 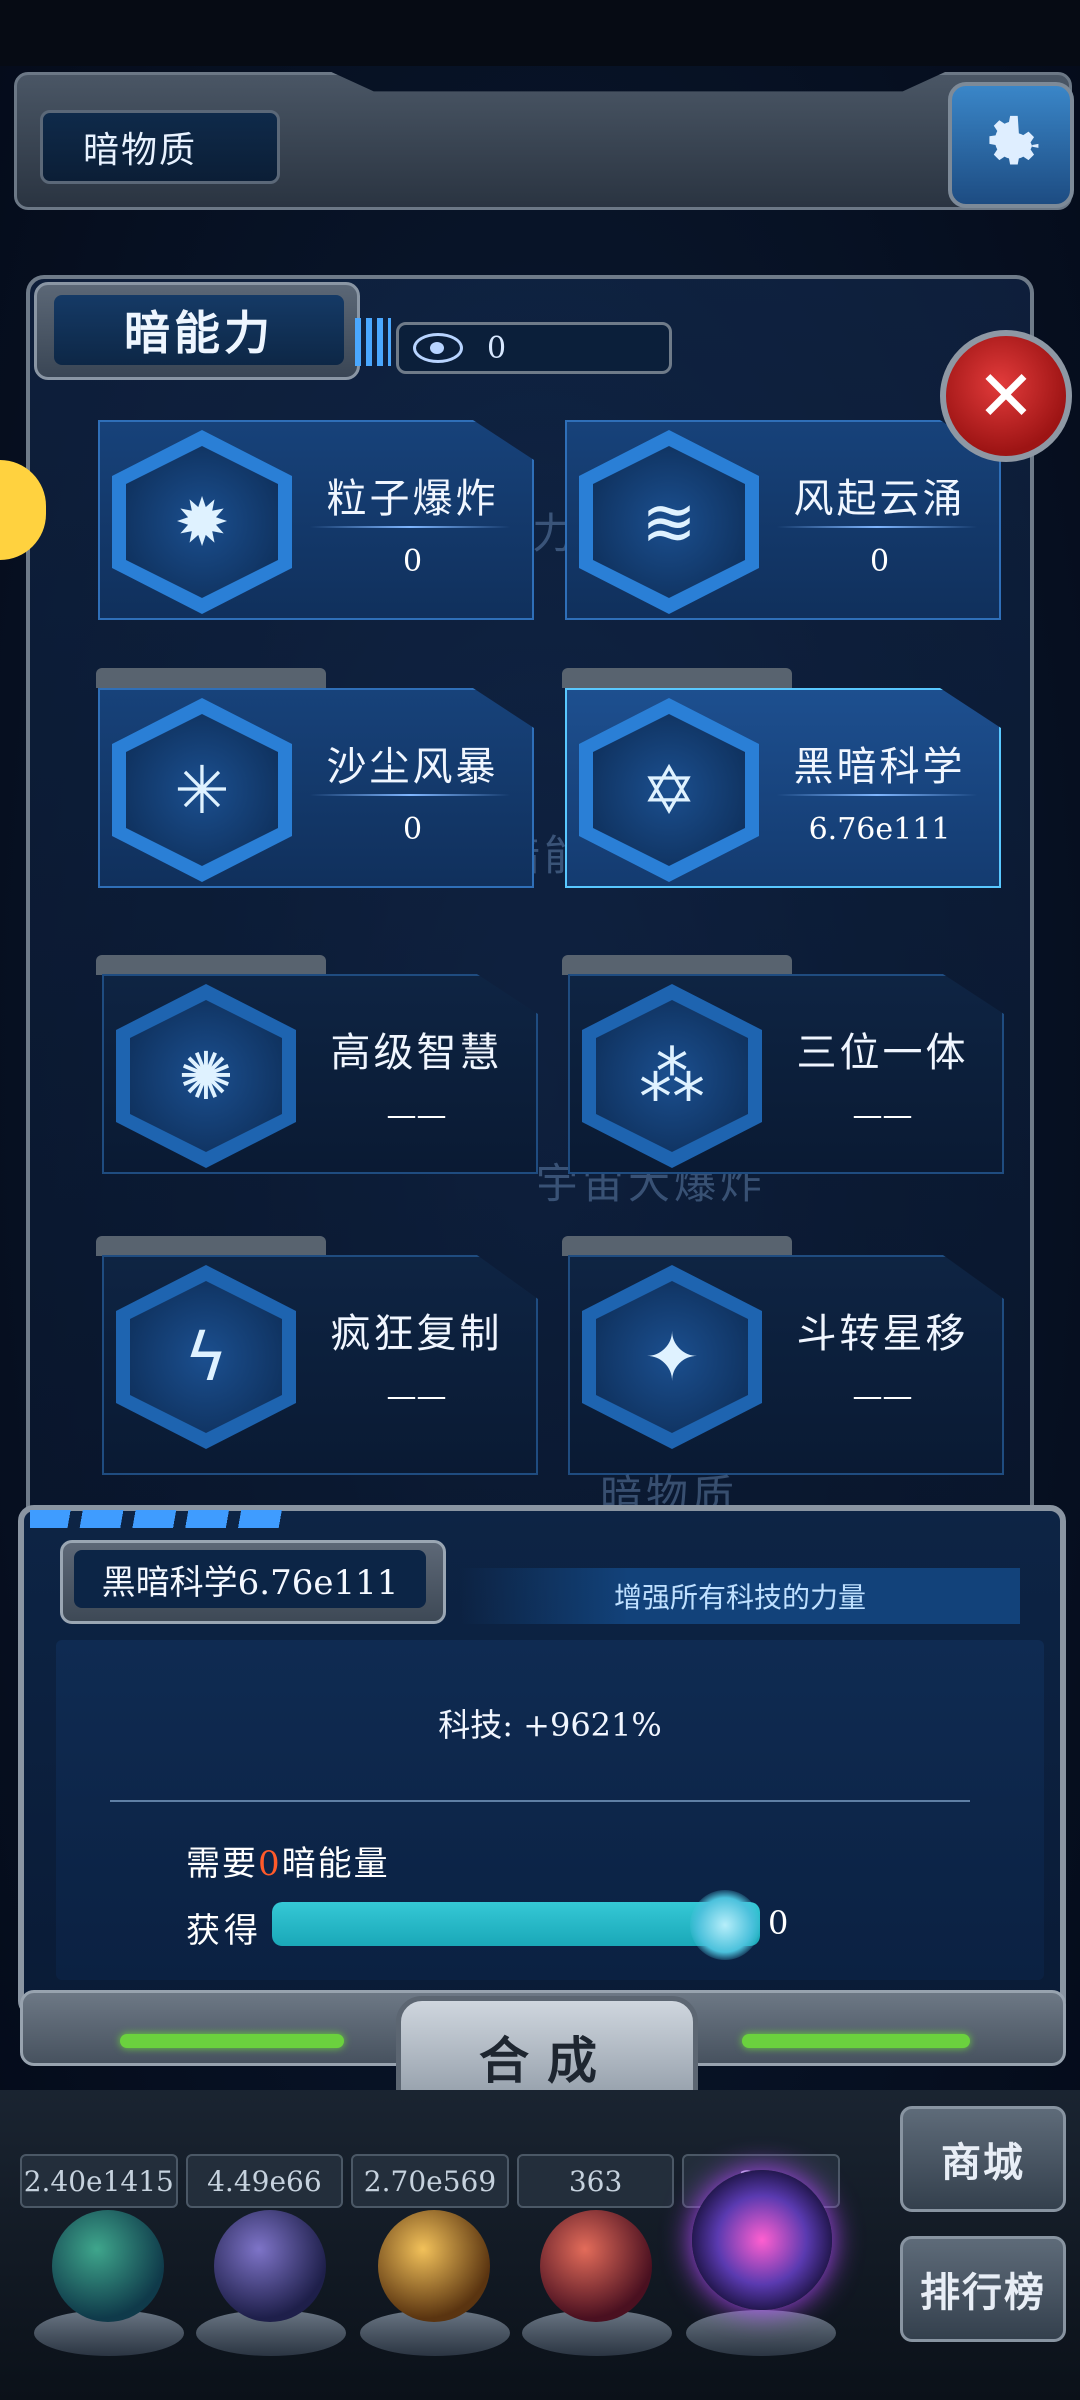 What do you see at coordinates (983, 2159) in the screenshot?
I see `shop-button: 商城` at bounding box center [983, 2159].